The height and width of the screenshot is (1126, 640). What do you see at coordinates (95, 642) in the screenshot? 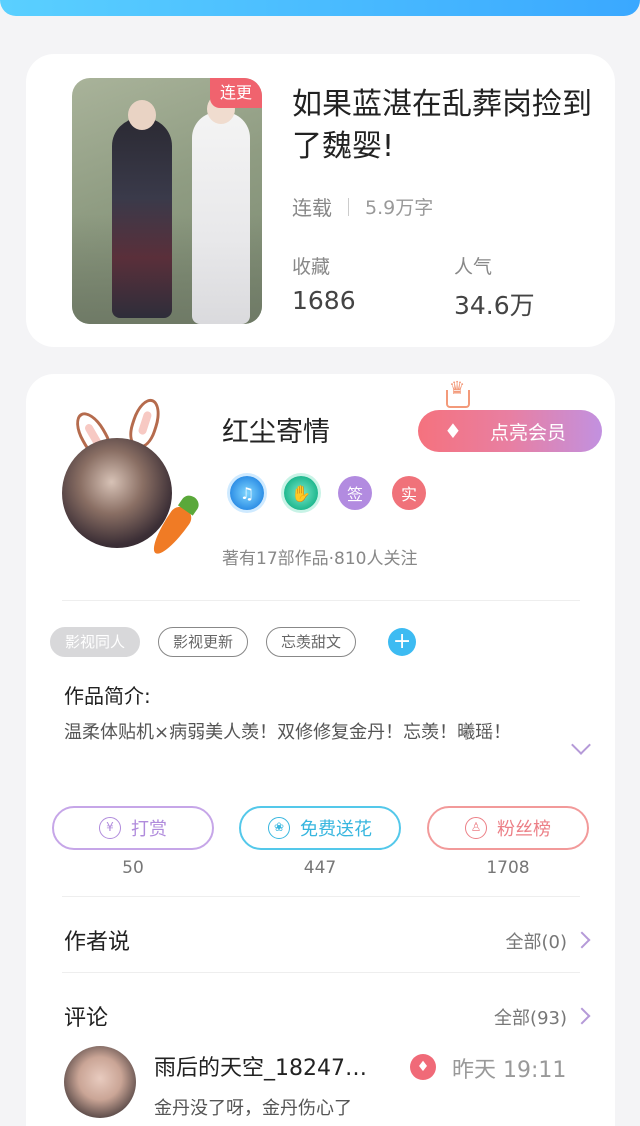
I see `tag-chip: 影视同人` at bounding box center [95, 642].